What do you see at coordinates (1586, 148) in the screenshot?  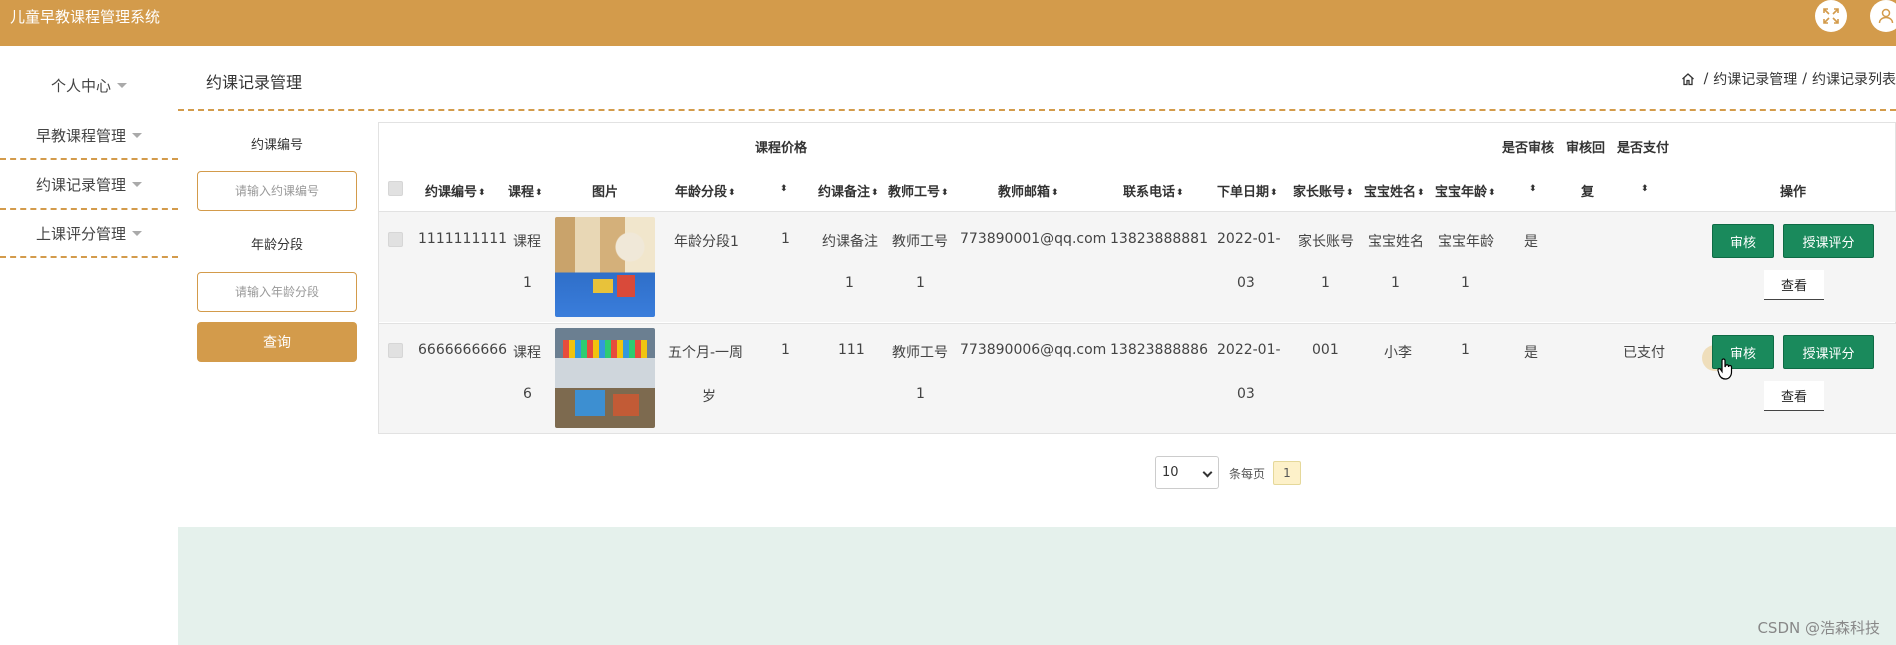 I see `column-header-audit-reply: 审核回` at bounding box center [1586, 148].